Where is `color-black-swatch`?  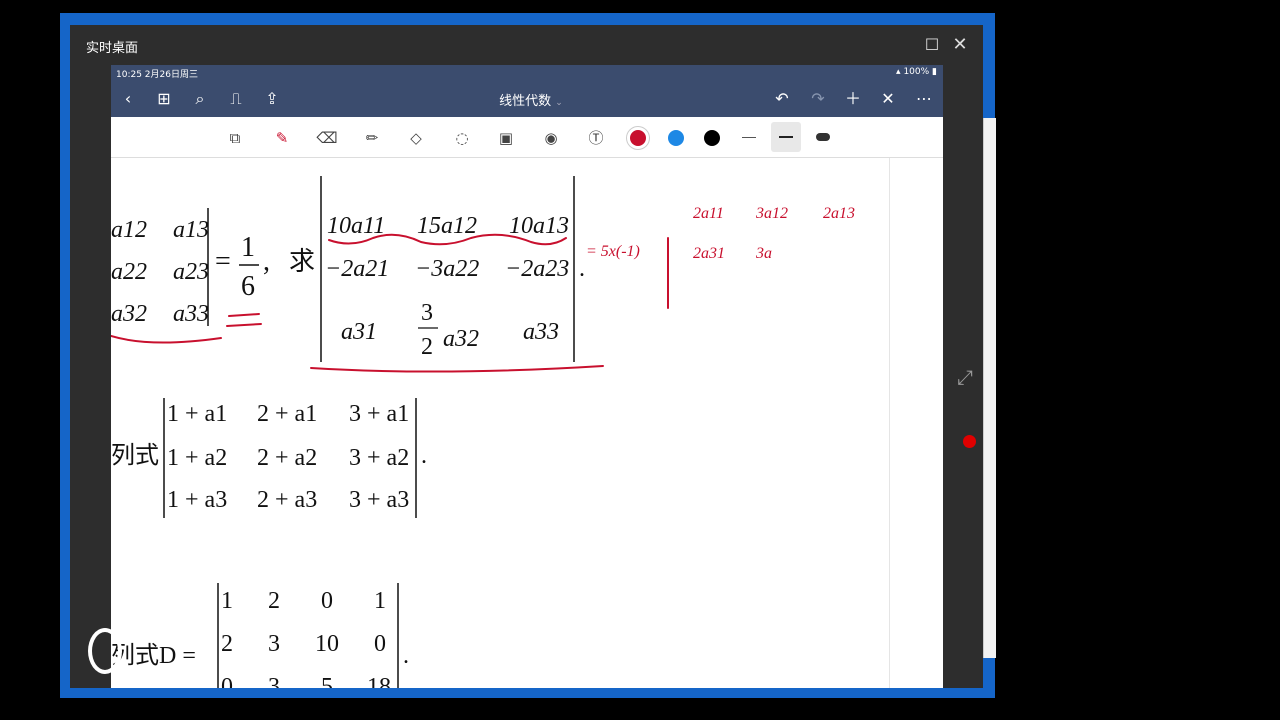
color-black-swatch is located at coordinates (712, 138).